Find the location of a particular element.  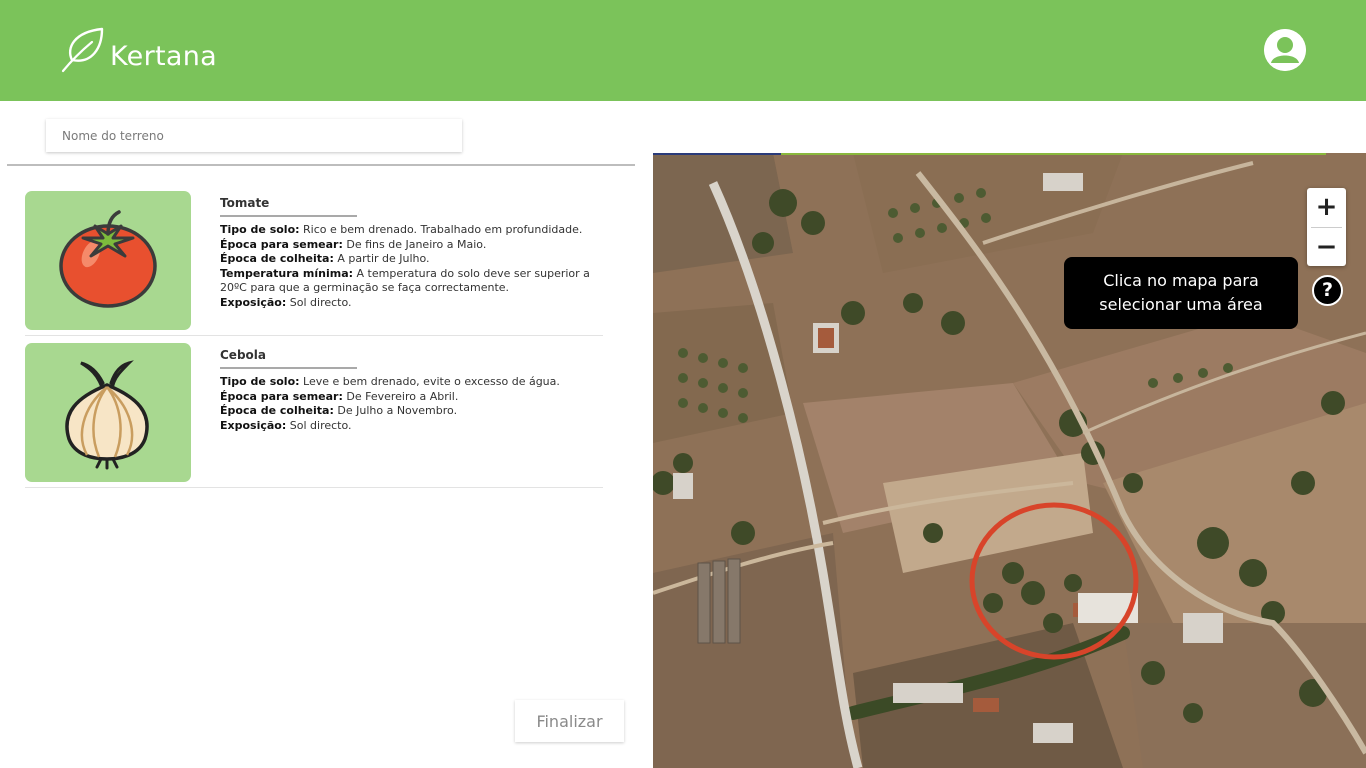

user-avatar-button is located at coordinates (1285, 50).